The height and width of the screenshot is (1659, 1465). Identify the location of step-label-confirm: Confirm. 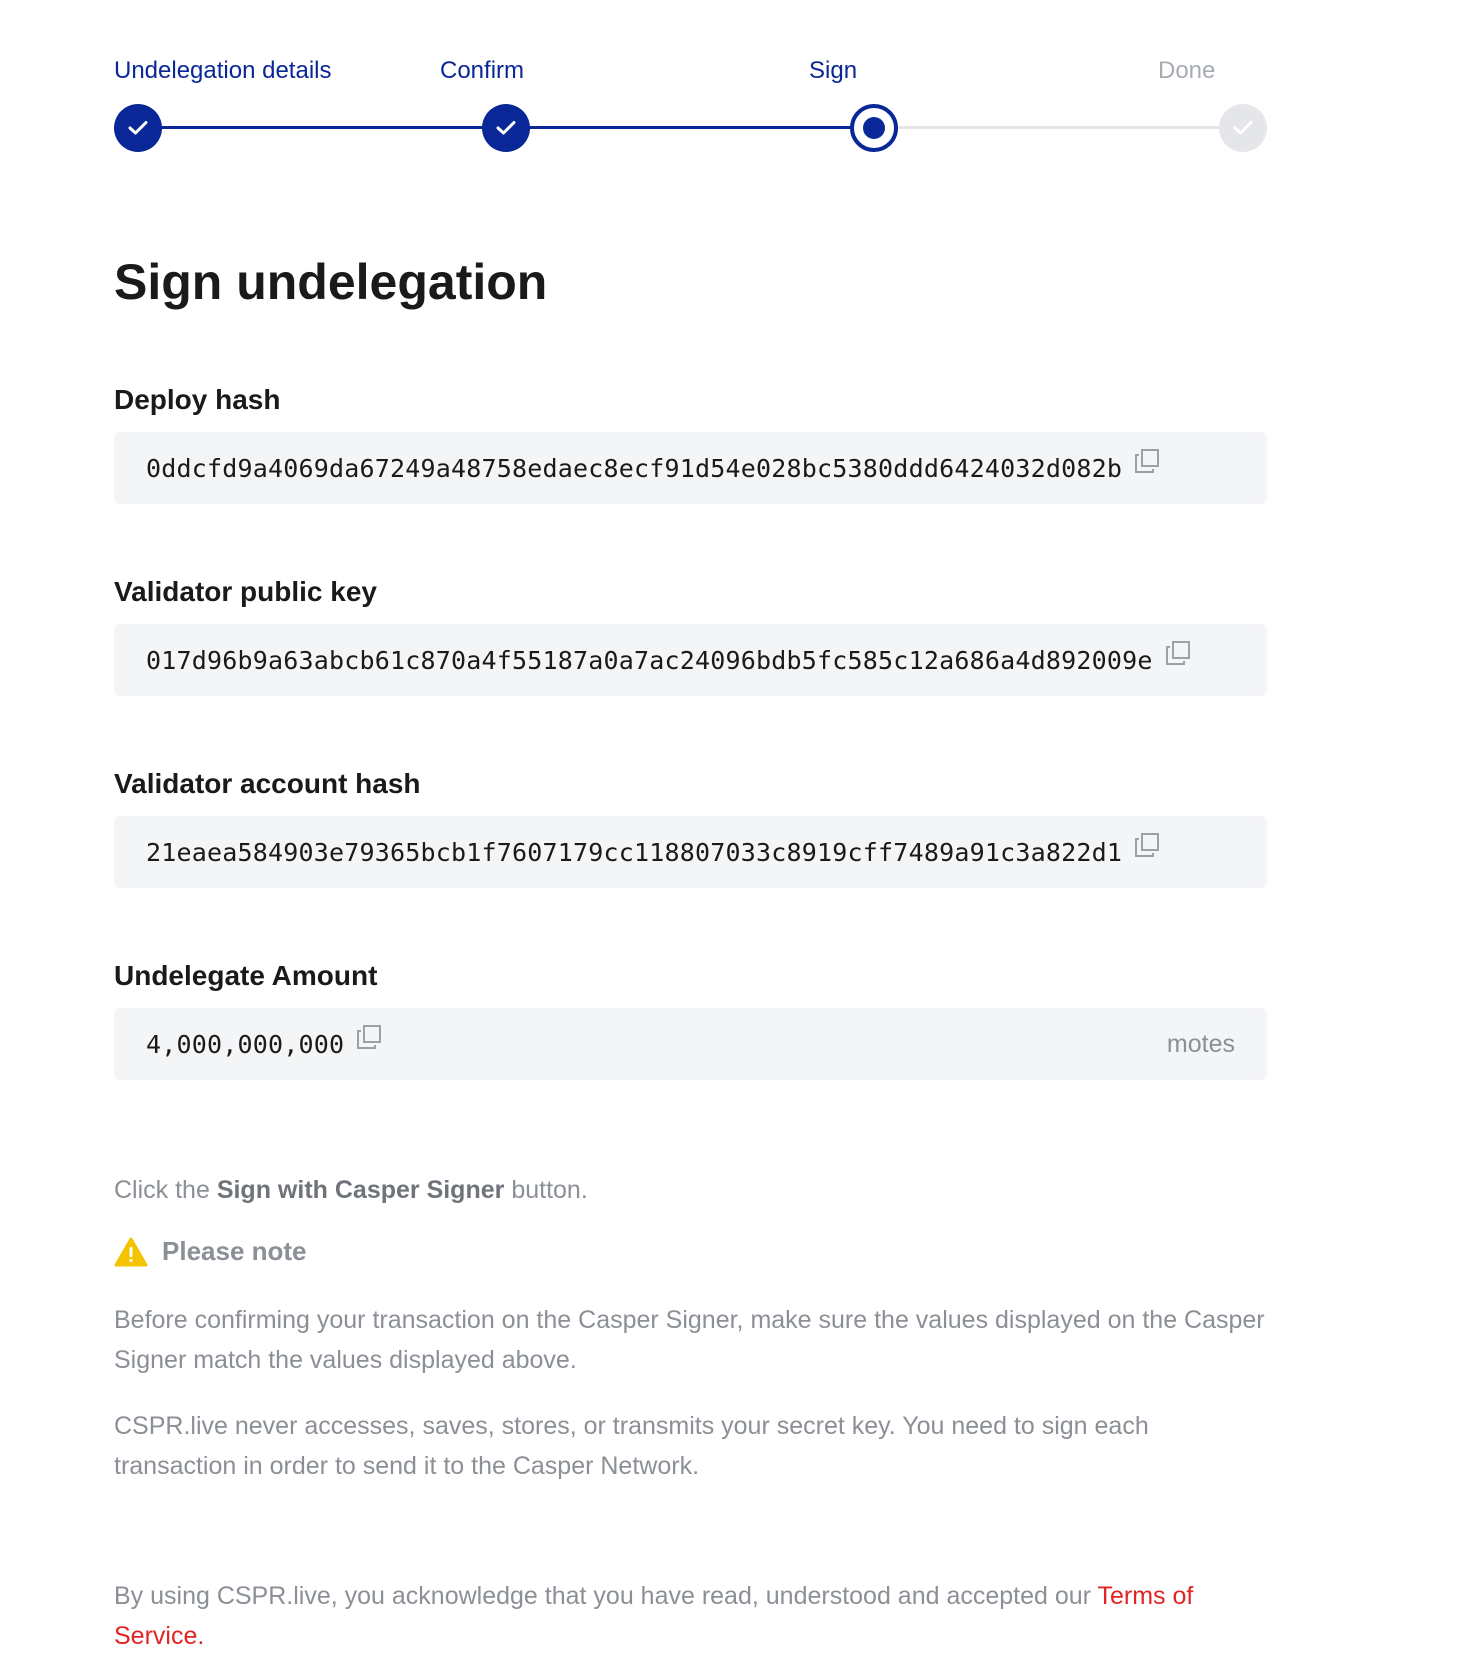
(482, 70).